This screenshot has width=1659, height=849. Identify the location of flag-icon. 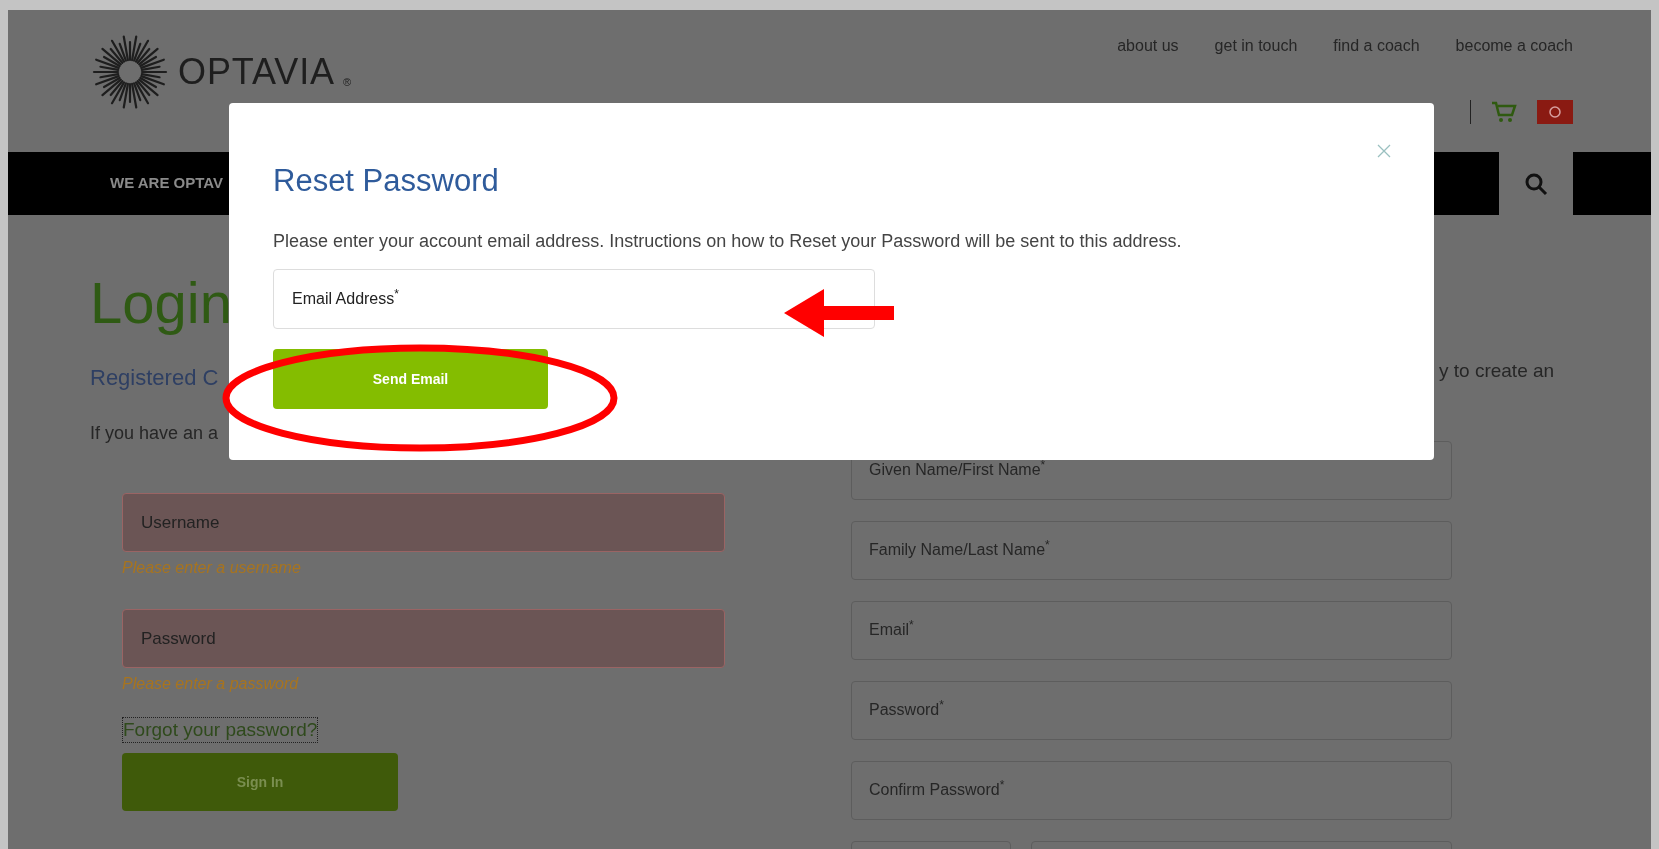
(1555, 112).